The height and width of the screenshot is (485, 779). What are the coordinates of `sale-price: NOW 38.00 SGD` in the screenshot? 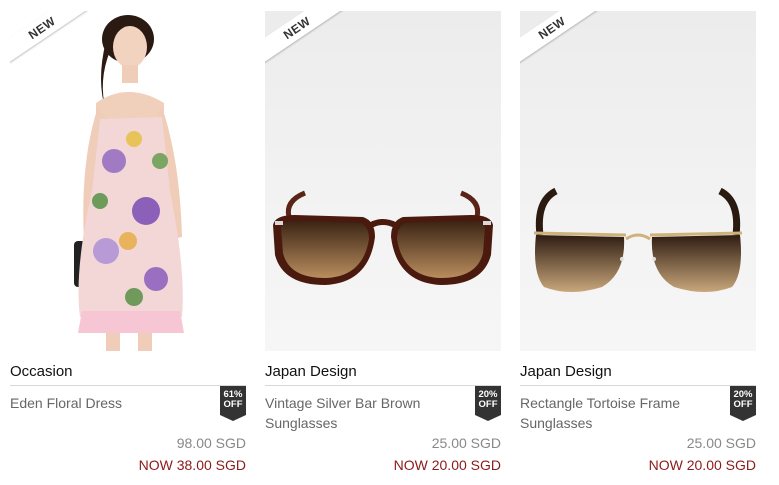 It's located at (192, 465).